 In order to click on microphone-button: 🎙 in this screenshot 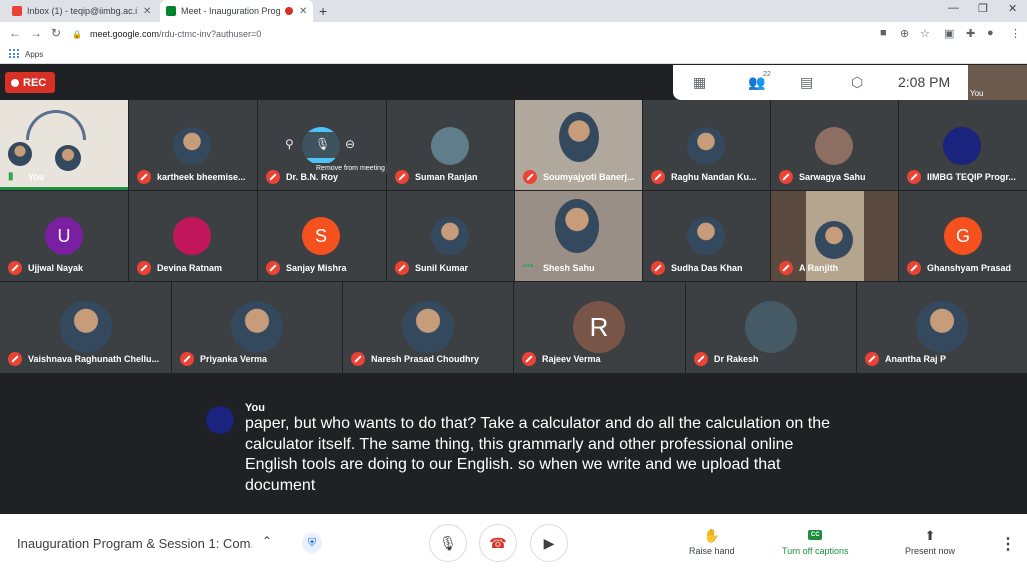, I will do `click(448, 543)`.